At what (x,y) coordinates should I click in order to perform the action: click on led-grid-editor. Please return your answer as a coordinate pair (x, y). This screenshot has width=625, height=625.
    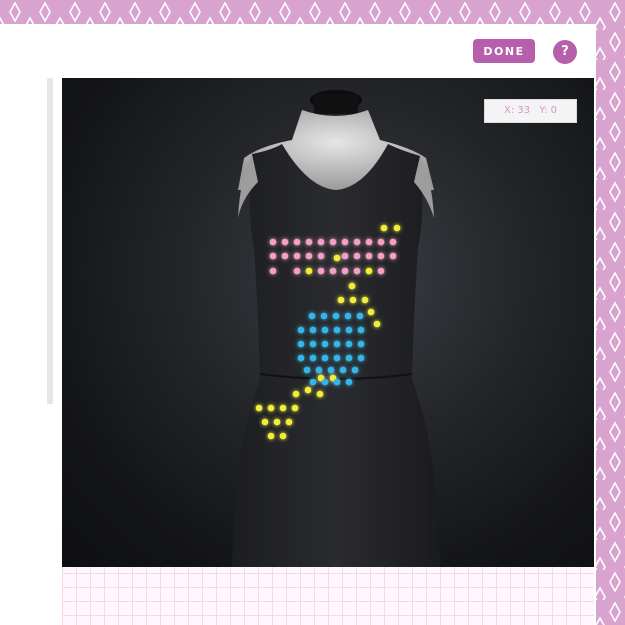
    Looking at the image, I should click on (328, 596).